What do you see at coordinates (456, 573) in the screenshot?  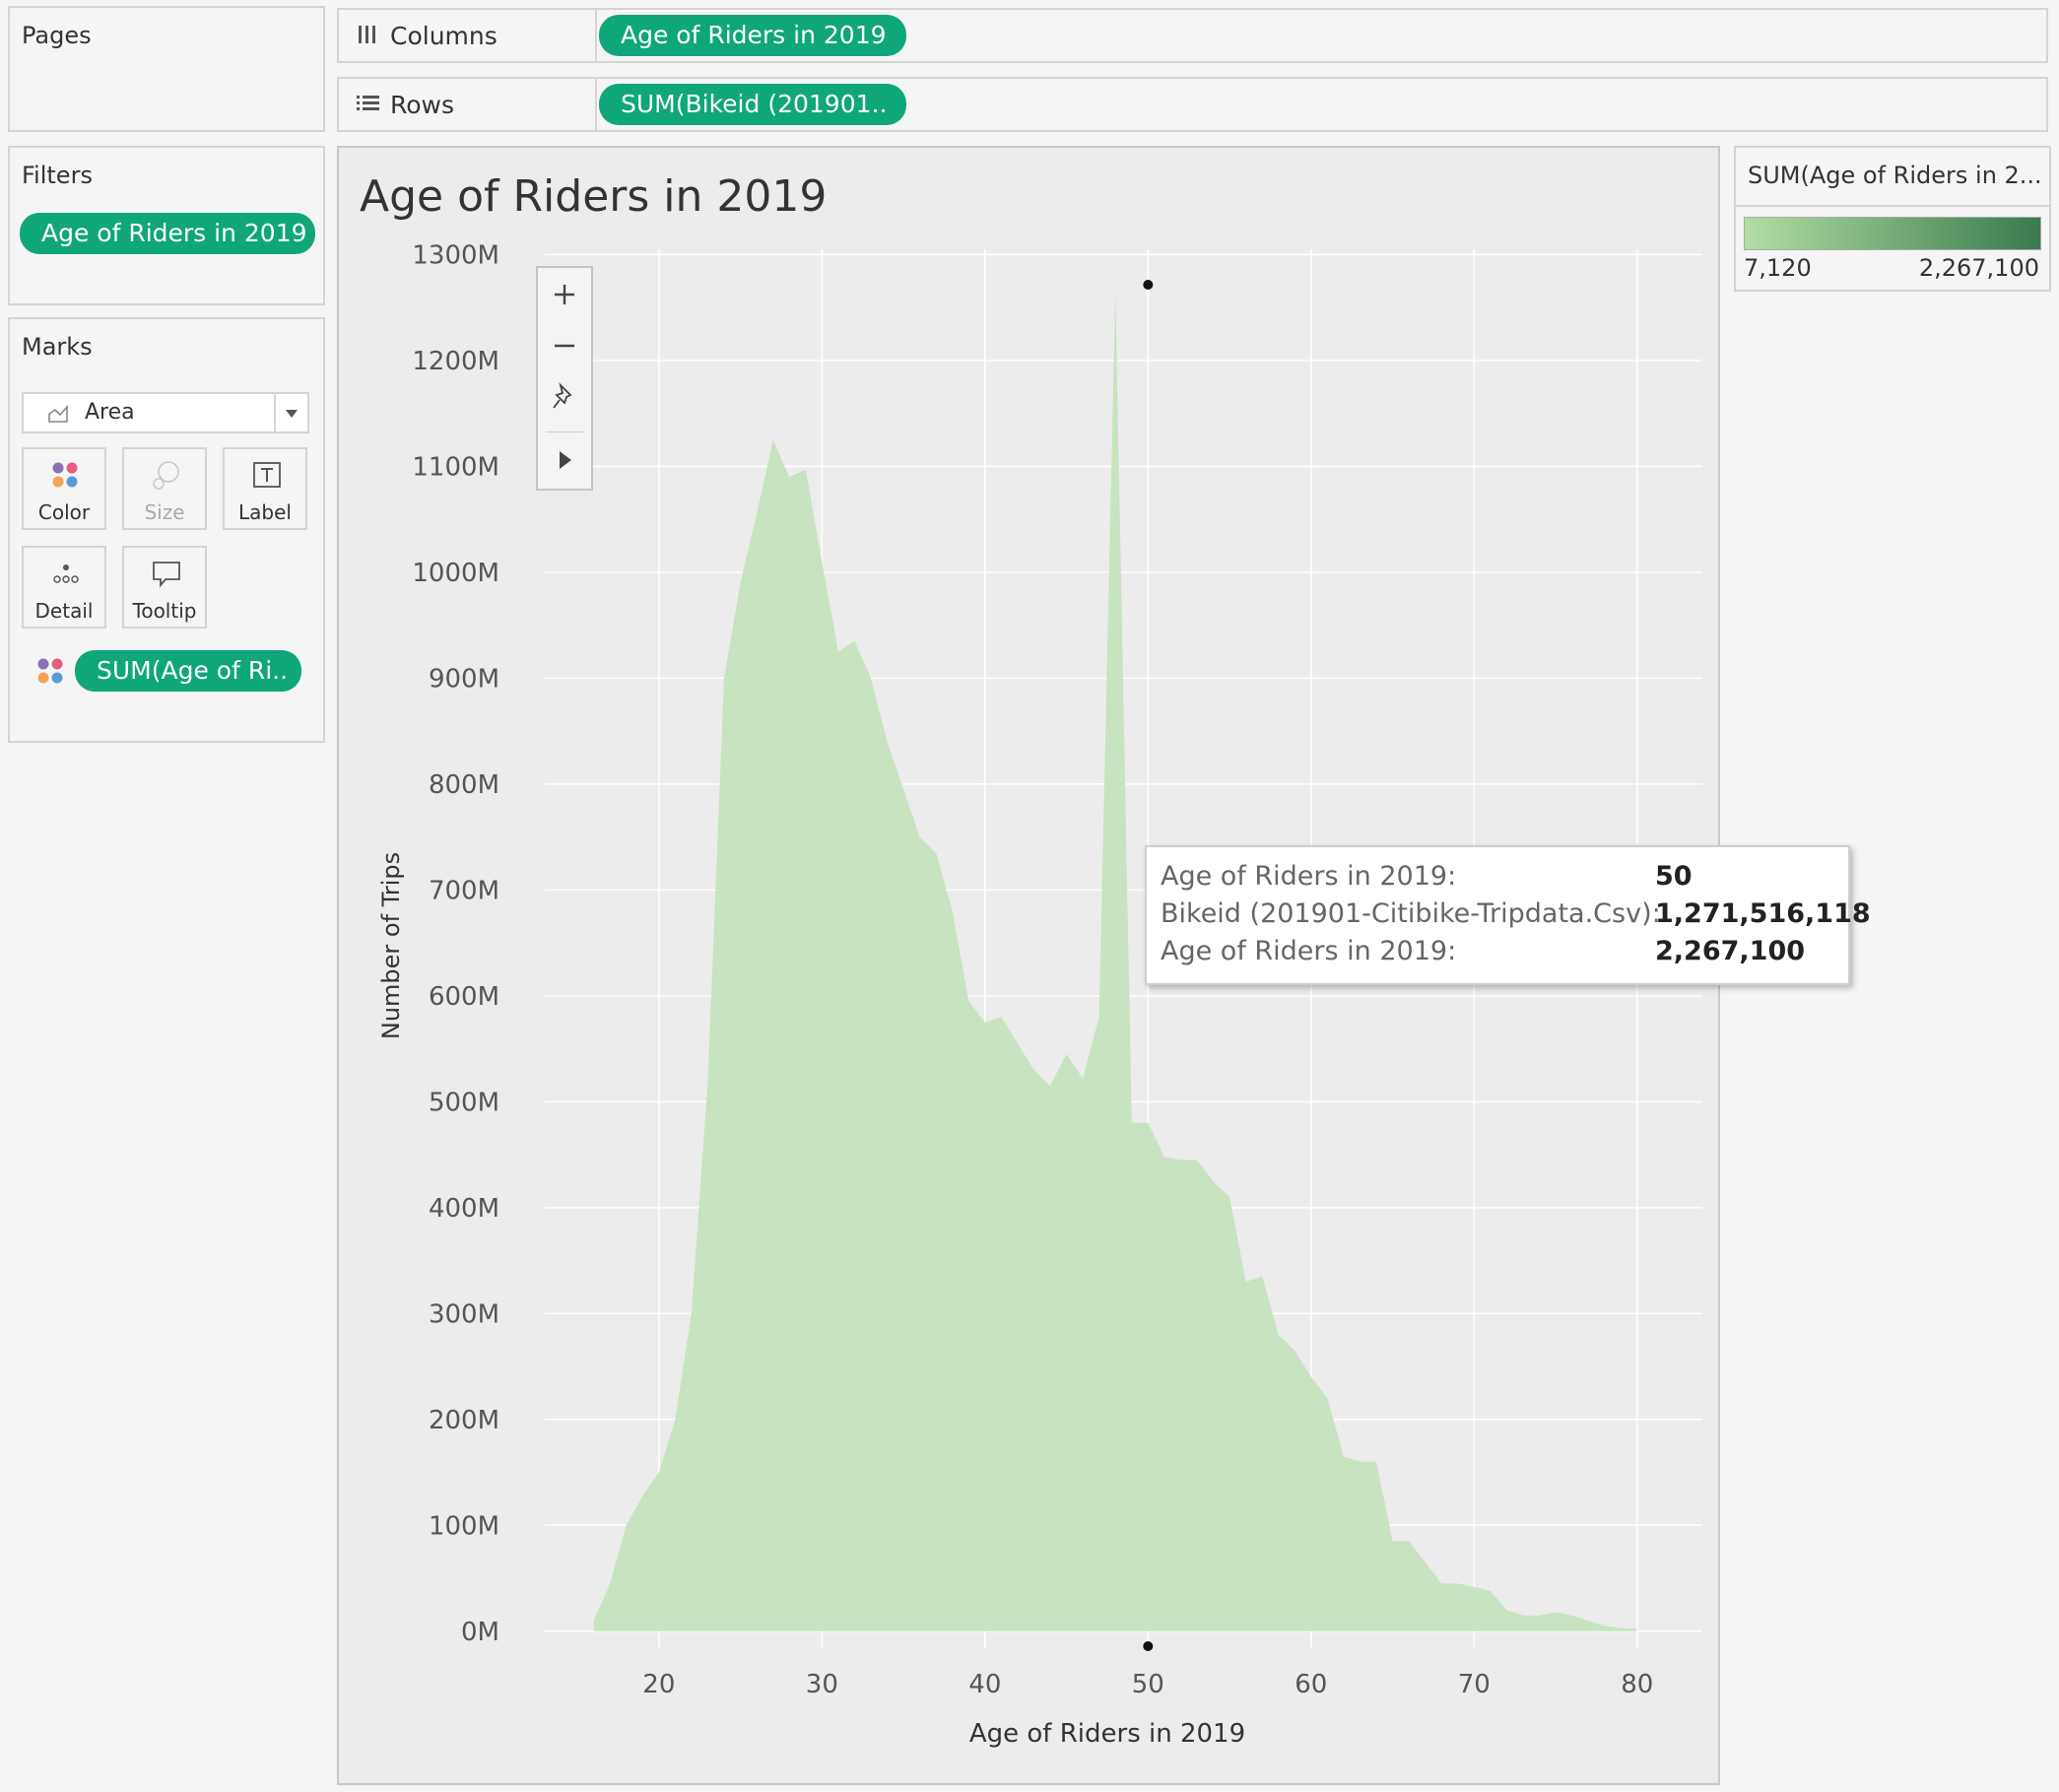 I see `y-tick-label: 1000M` at bounding box center [456, 573].